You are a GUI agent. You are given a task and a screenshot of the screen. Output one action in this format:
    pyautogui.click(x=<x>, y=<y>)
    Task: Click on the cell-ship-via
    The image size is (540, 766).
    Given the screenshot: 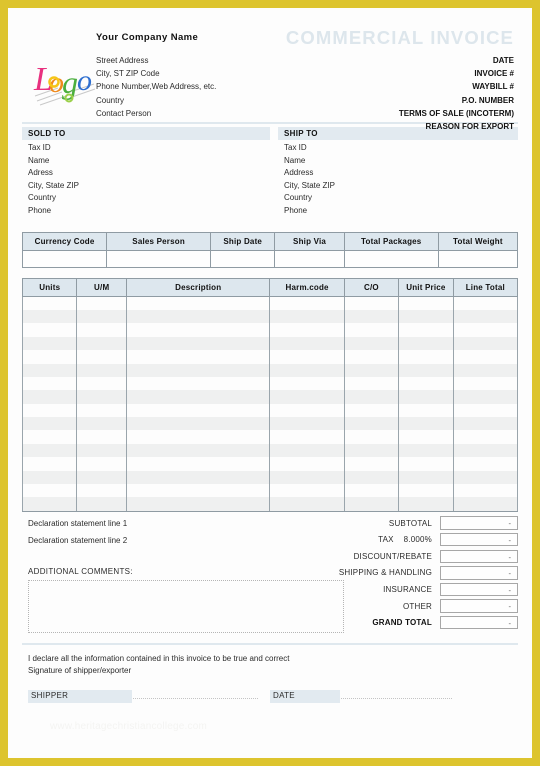 What is the action you would take?
    pyautogui.click(x=309, y=258)
    